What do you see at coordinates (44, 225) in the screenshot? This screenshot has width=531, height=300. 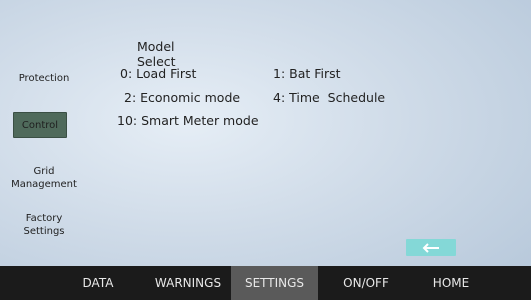 I see `sidebar-item-factory-settings: Factory Settings` at bounding box center [44, 225].